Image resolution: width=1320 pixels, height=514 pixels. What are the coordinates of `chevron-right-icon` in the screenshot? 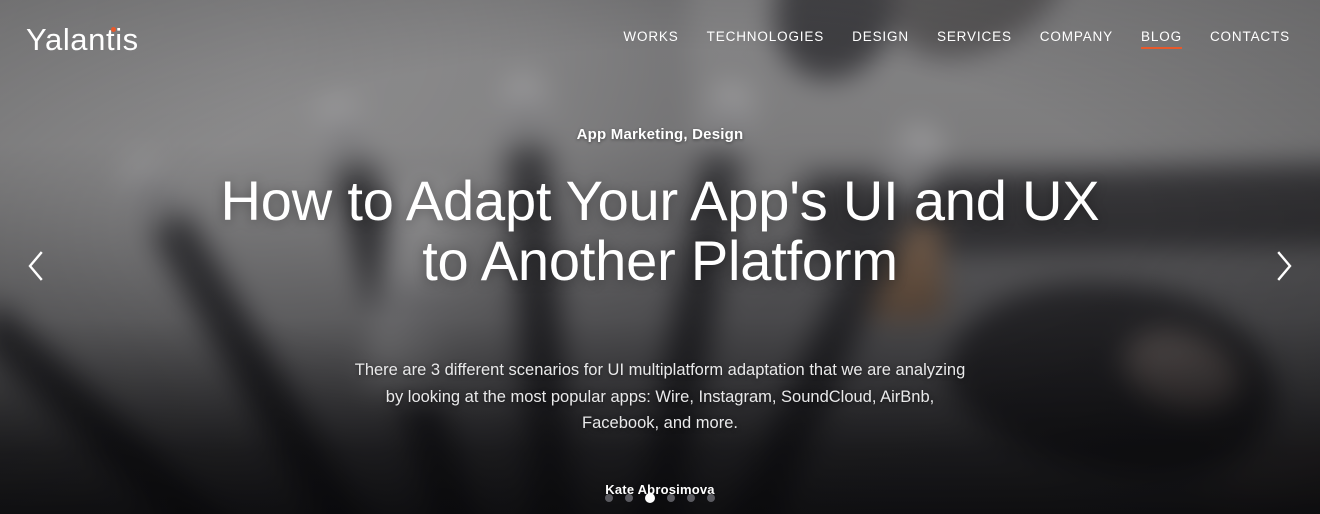 It's located at (1284, 266).